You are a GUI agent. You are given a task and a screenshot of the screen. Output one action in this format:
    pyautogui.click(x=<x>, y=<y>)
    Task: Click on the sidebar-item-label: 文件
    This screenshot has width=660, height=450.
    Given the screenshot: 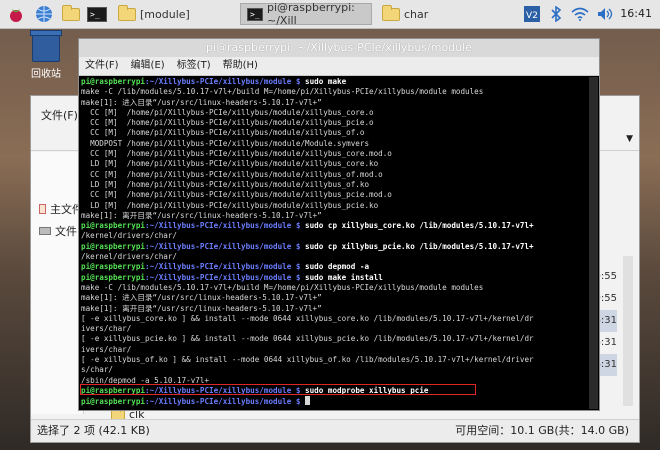 What is the action you would take?
    pyautogui.click(x=66, y=231)
    